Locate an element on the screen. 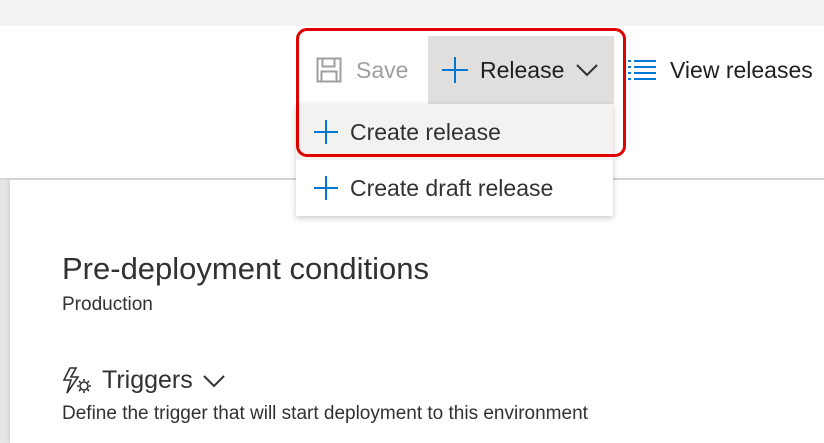 The height and width of the screenshot is (443, 824). menu-item-label: Create release is located at coordinates (425, 131).